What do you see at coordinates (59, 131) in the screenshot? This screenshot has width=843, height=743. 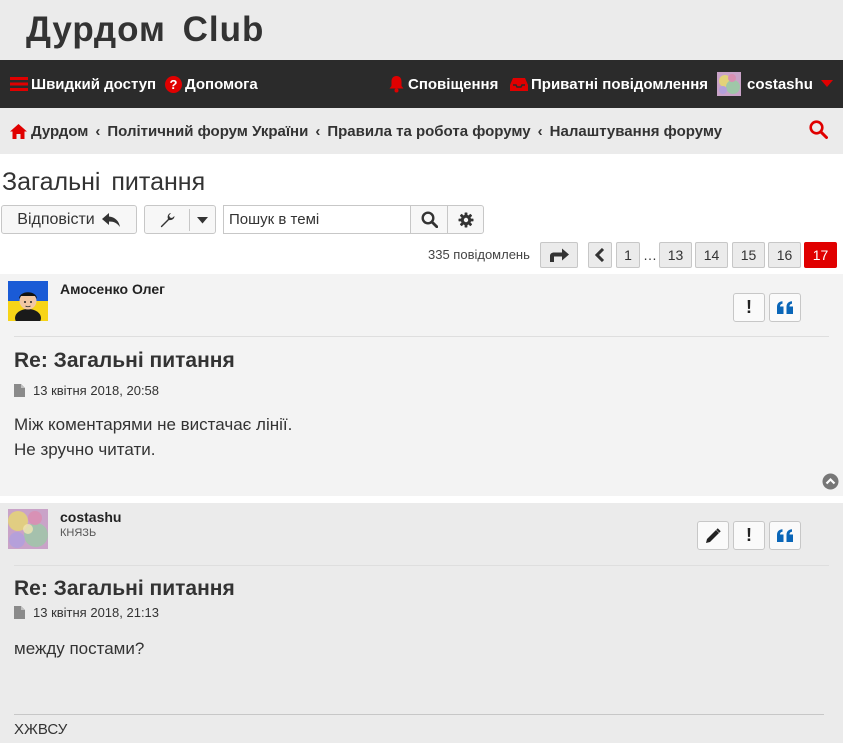 I see `breadcrumb-home: Дурдом` at bounding box center [59, 131].